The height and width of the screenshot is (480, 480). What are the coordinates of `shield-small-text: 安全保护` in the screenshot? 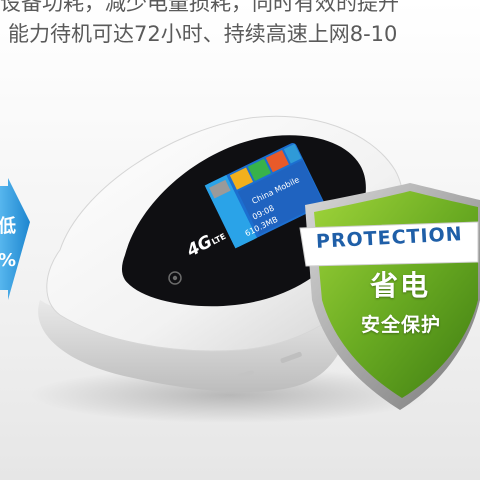 It's located at (400, 325).